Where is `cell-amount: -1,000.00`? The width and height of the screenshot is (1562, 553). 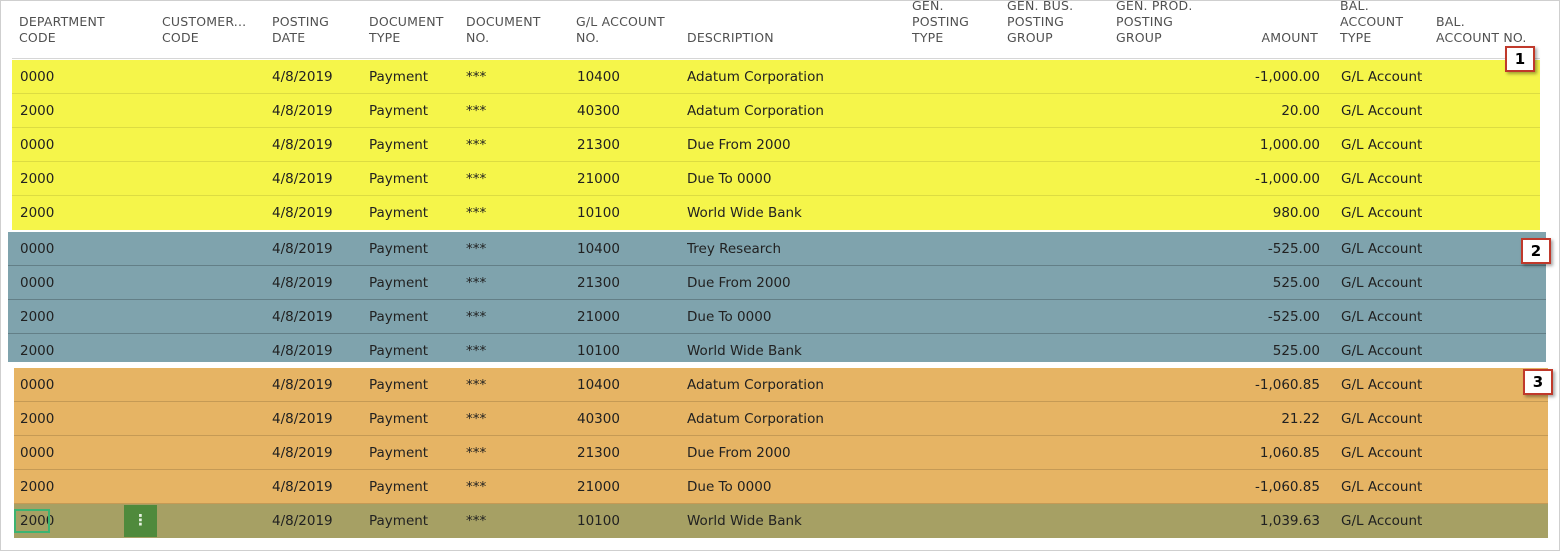
cell-amount: -1,000.00 is located at coordinates (1260, 77).